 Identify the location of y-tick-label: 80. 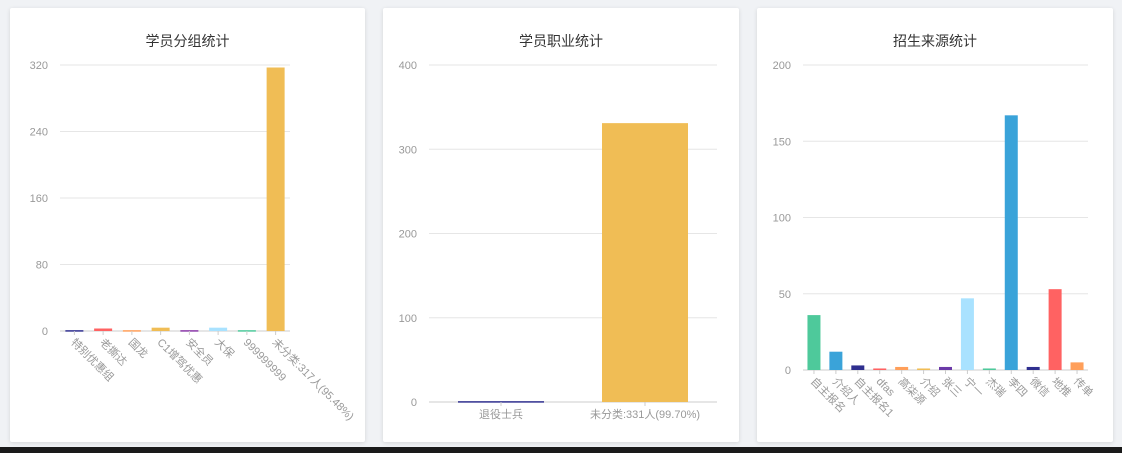
(42, 266).